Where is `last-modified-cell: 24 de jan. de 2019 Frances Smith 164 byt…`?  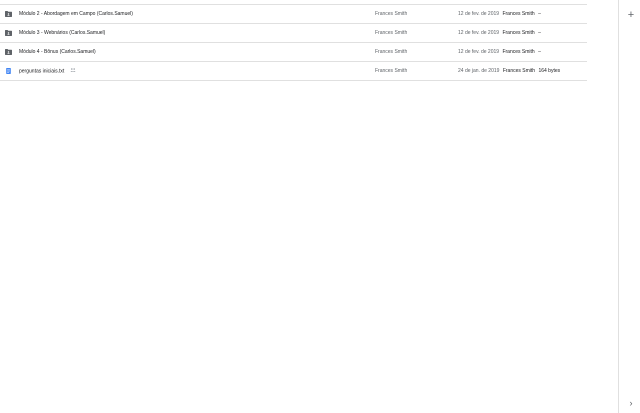 last-modified-cell: 24 de jan. de 2019 Frances Smith 164 byt… is located at coordinates (509, 71).